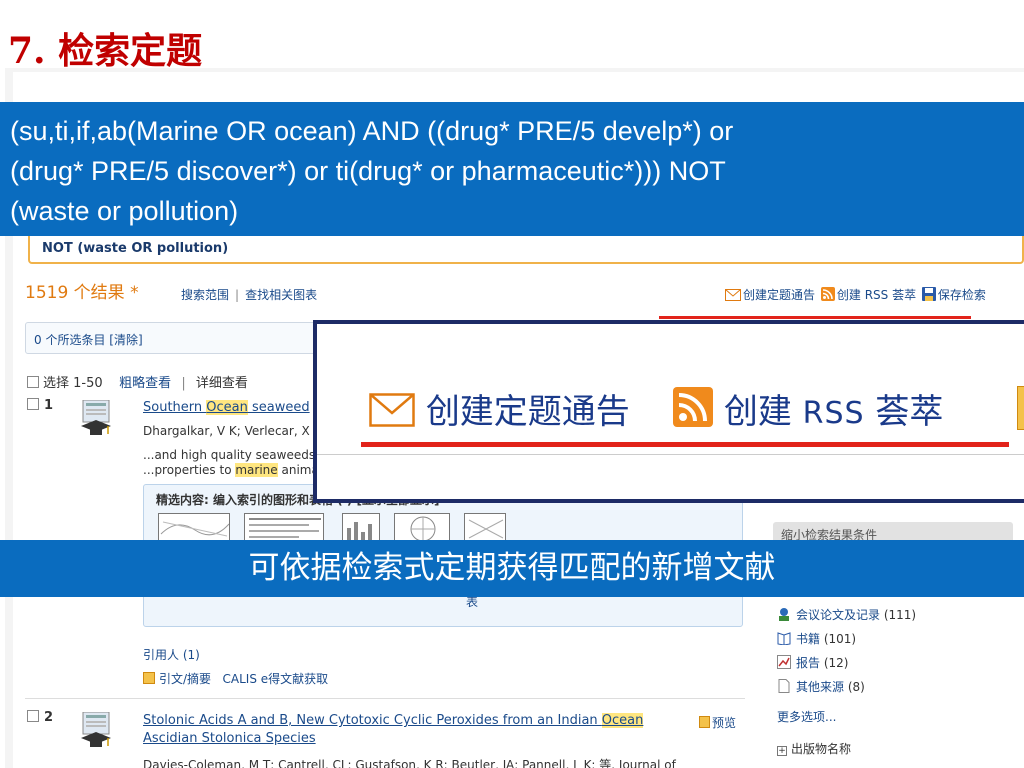 The height and width of the screenshot is (768, 1024). Describe the element at coordinates (784, 662) in the screenshot. I see `report-icon` at that location.